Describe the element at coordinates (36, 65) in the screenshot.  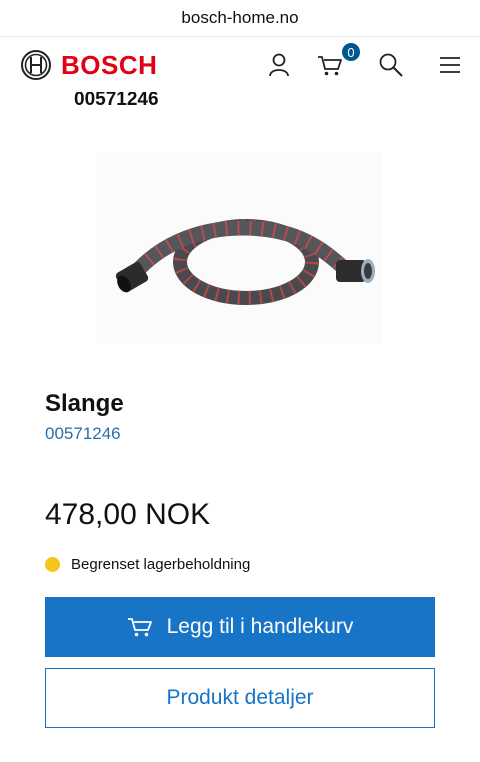
I see `bosch-logo-icon` at that location.